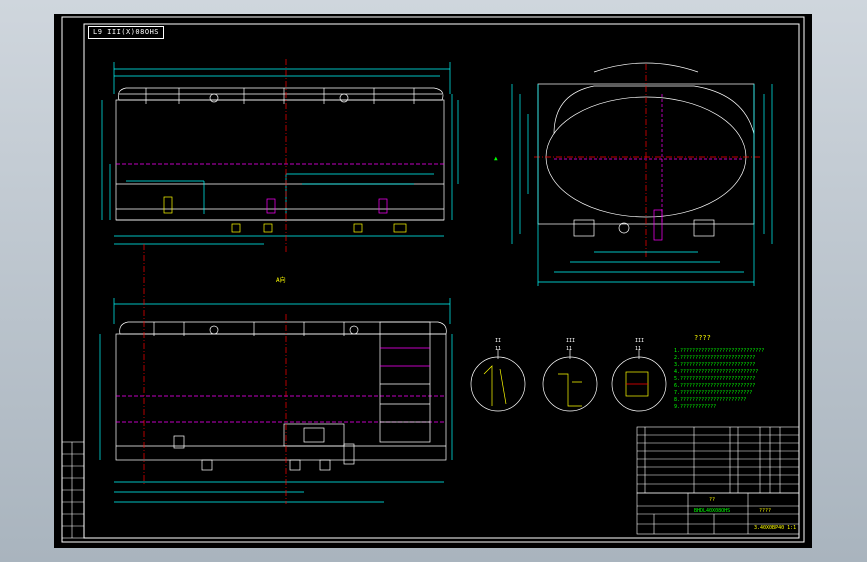  I want to click on parts-list, so click(718, 460).